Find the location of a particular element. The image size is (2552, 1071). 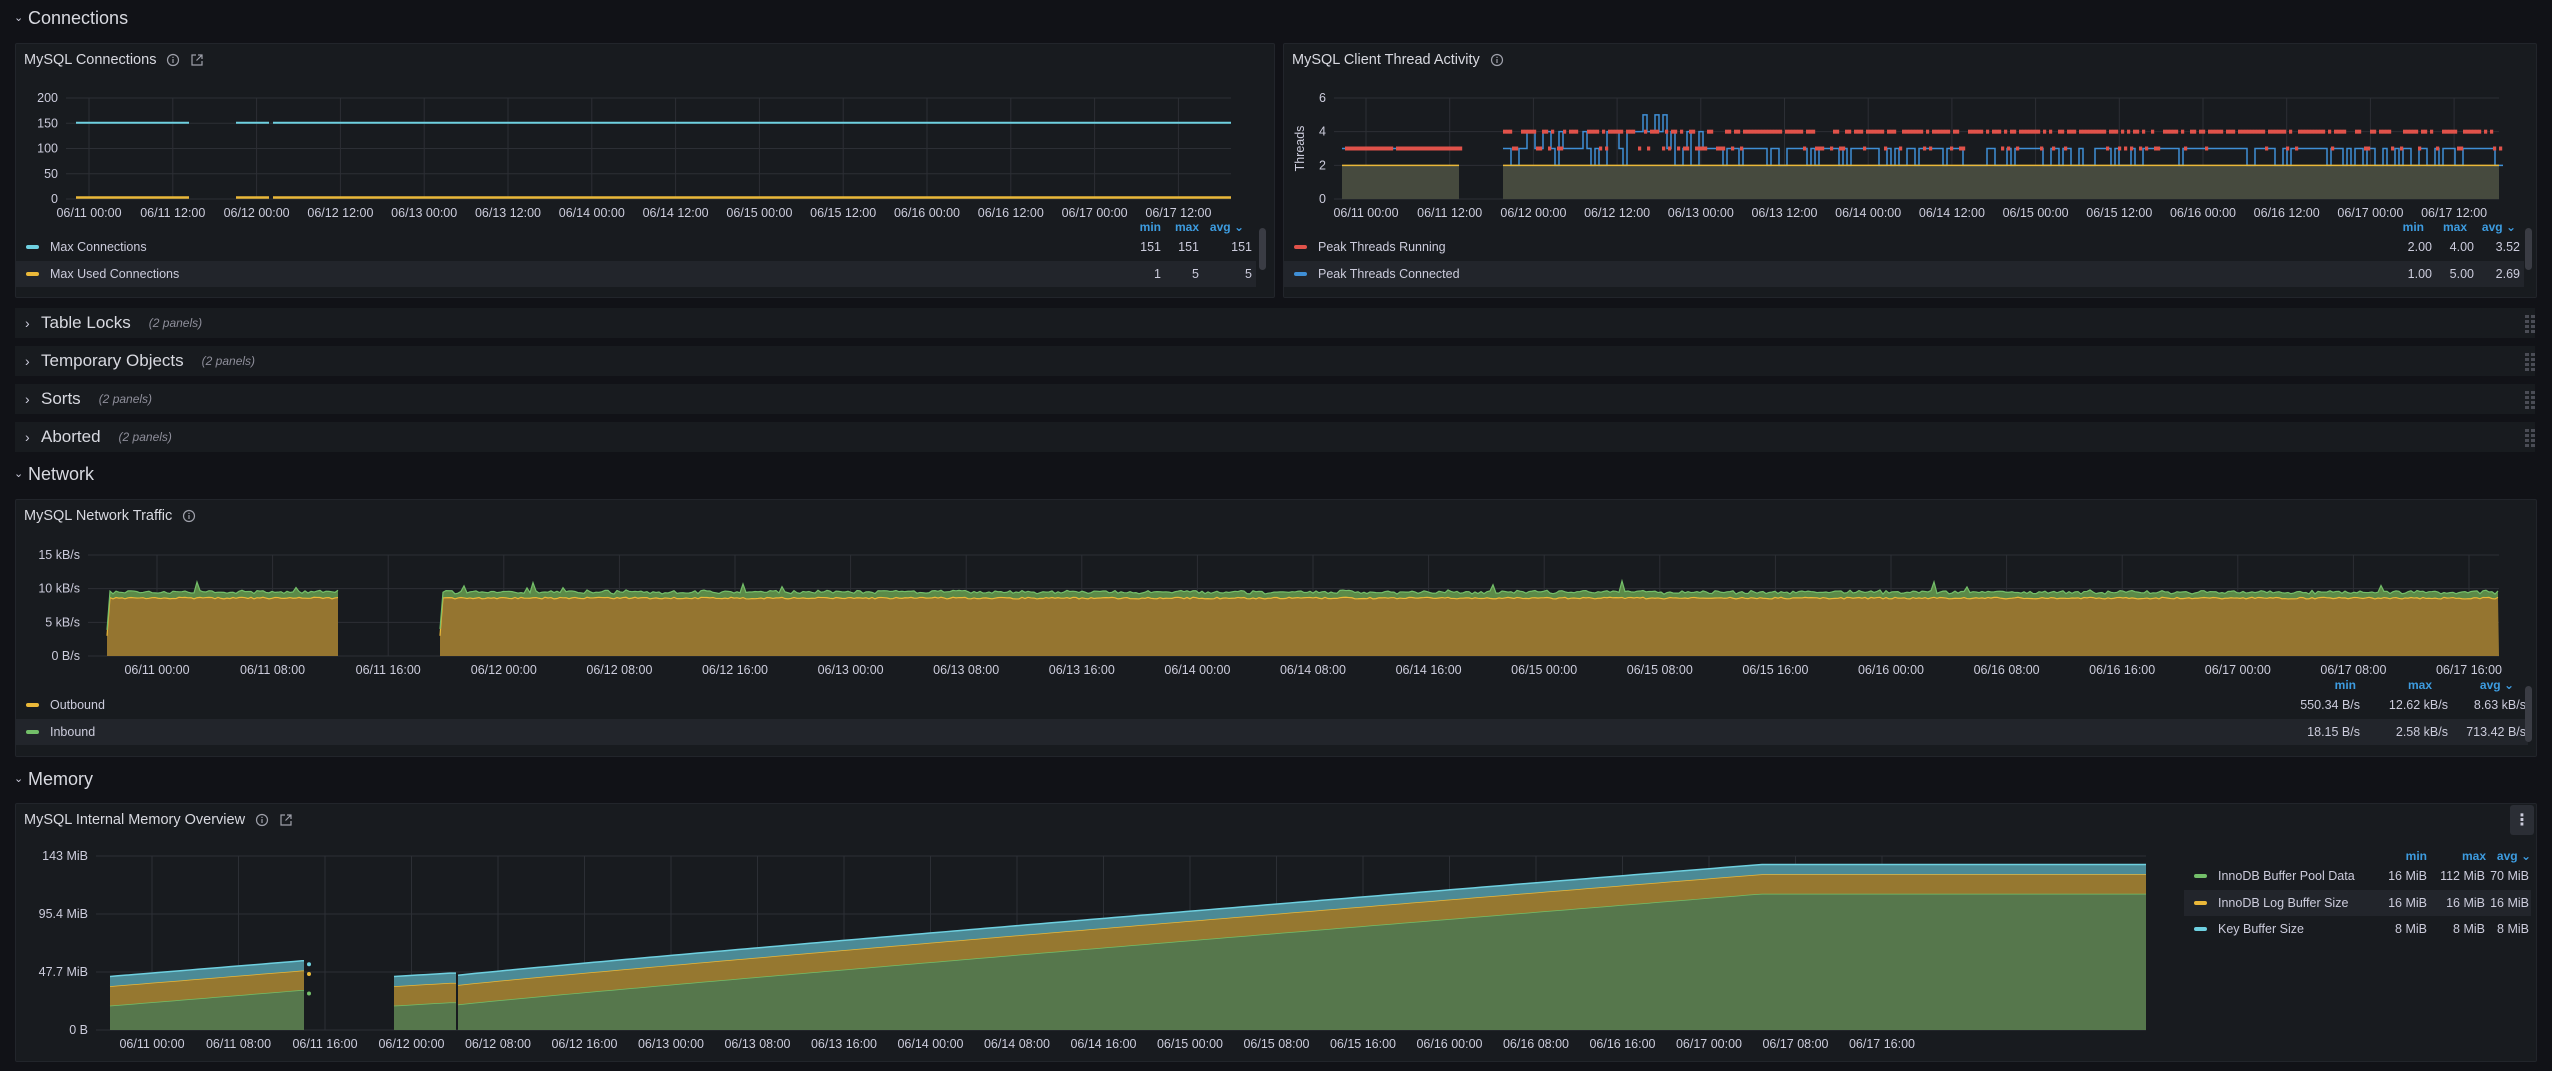

y-tick-label: 143 MiB is located at coordinates (65, 856).